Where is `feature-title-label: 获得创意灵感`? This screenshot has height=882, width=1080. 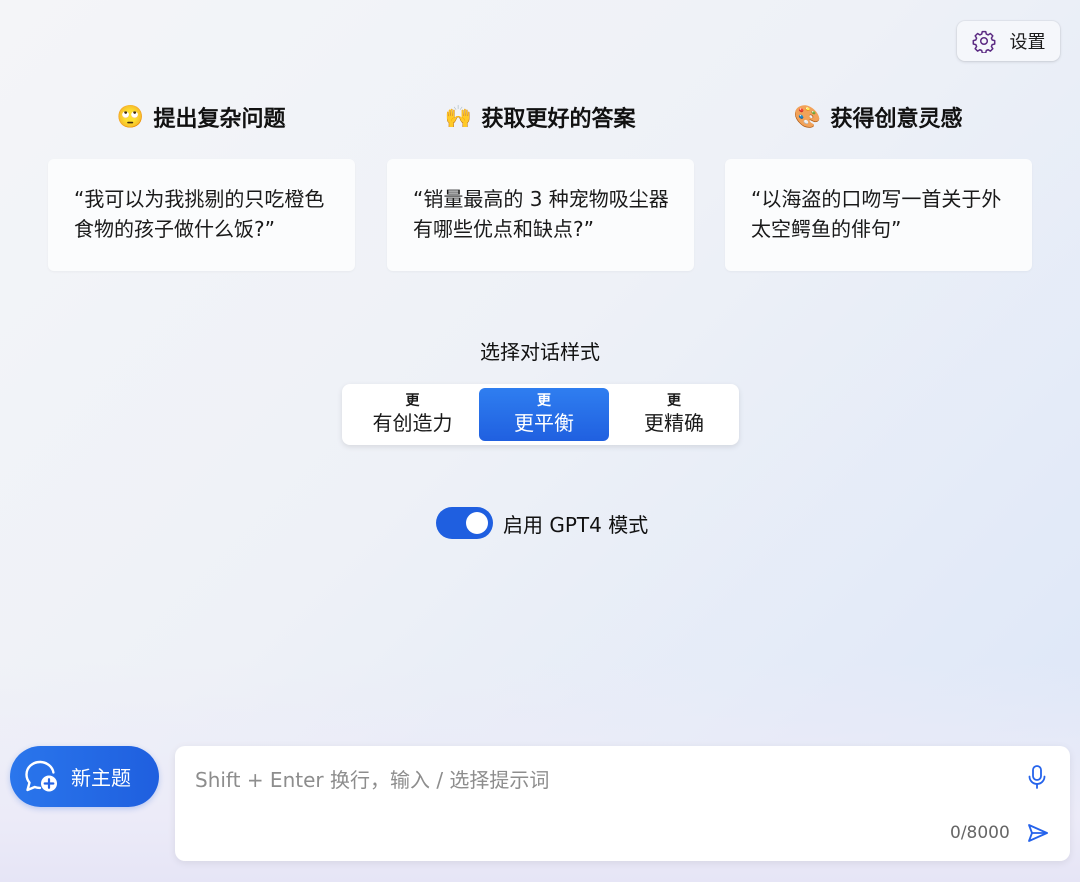
feature-title-label: 获得创意灵感 is located at coordinates (896, 119).